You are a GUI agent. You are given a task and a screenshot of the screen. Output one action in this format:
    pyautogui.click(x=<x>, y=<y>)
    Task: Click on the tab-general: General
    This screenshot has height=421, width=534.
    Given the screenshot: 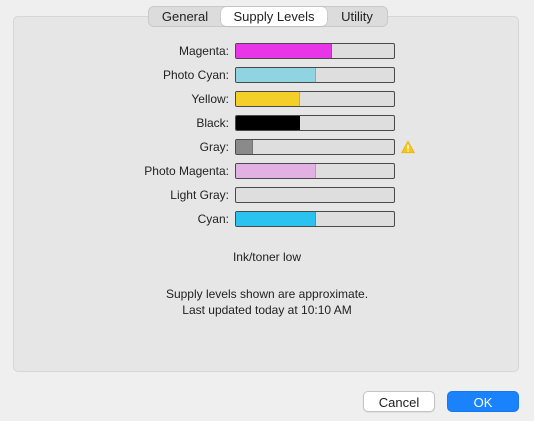 What is the action you would take?
    pyautogui.click(x=185, y=16)
    